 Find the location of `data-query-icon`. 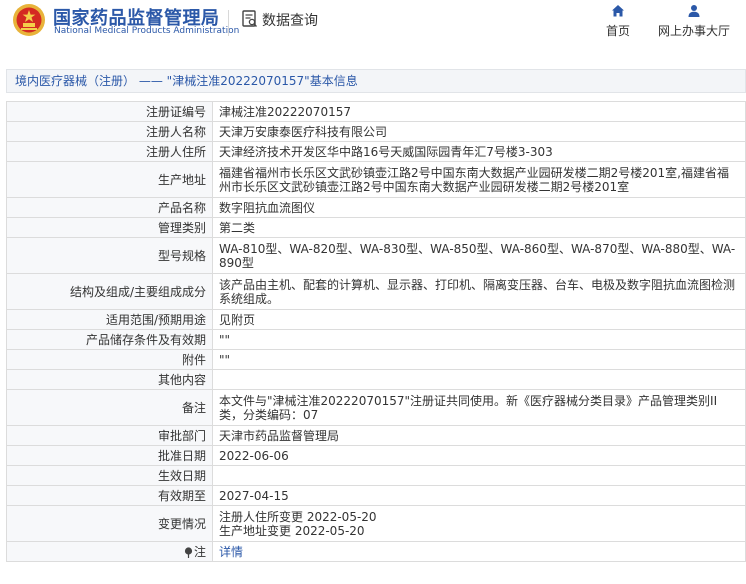

data-query-icon is located at coordinates (249, 18).